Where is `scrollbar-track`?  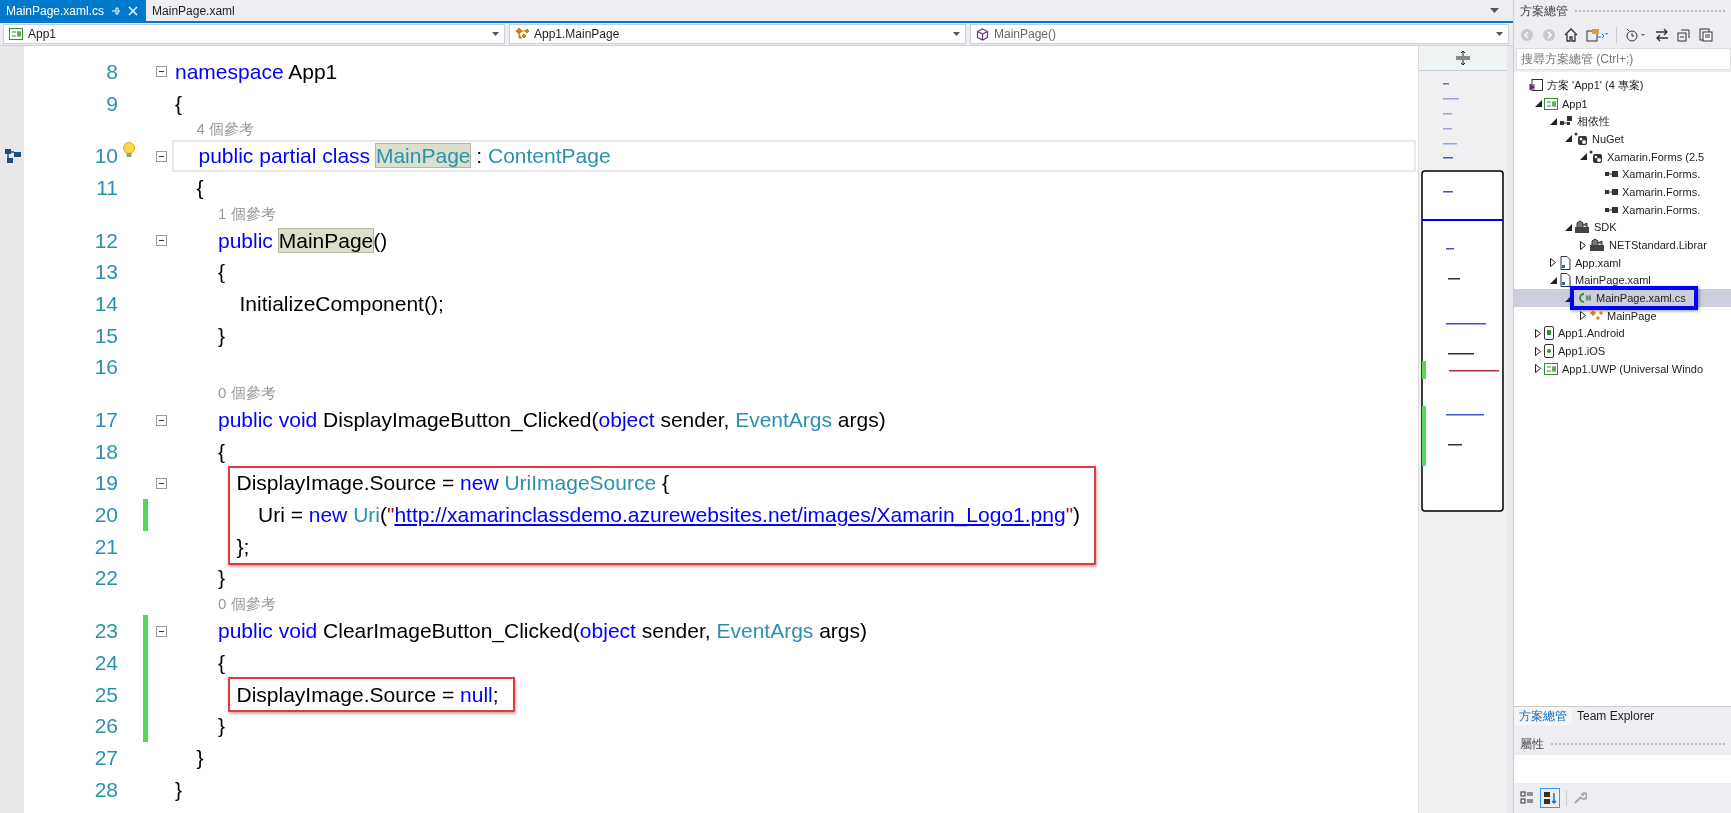 scrollbar-track is located at coordinates (1510, 429).